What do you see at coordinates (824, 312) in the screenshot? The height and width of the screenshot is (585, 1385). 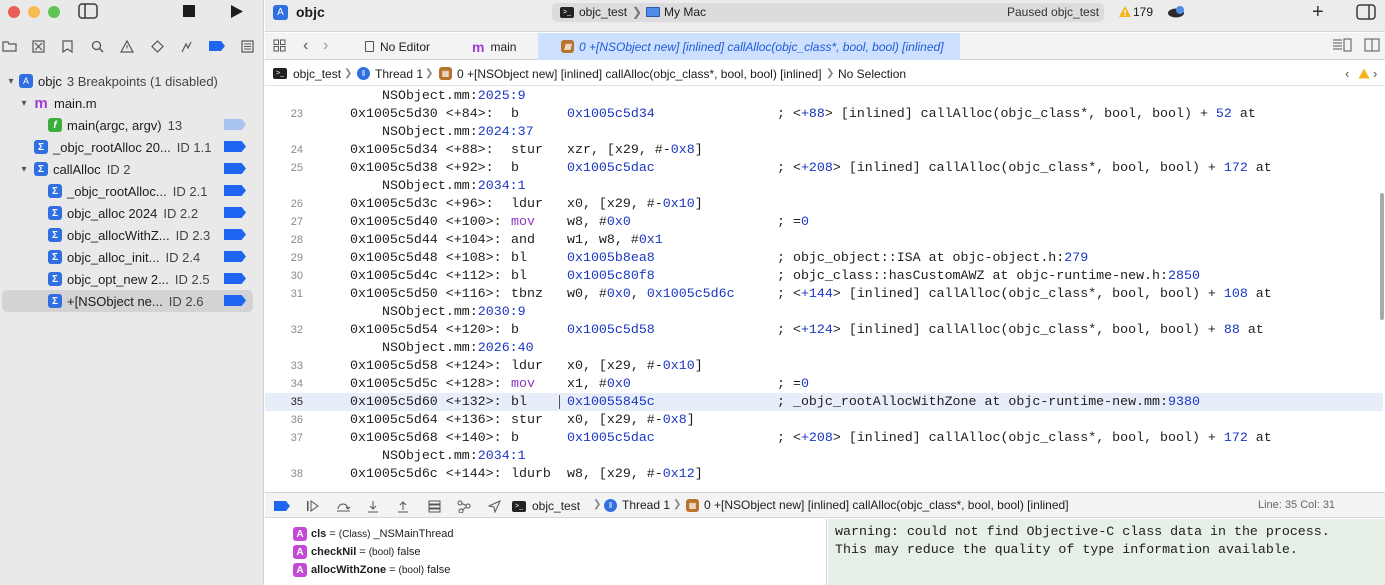 I see `source-location-line: NSObject.mm:2030:9` at bounding box center [824, 312].